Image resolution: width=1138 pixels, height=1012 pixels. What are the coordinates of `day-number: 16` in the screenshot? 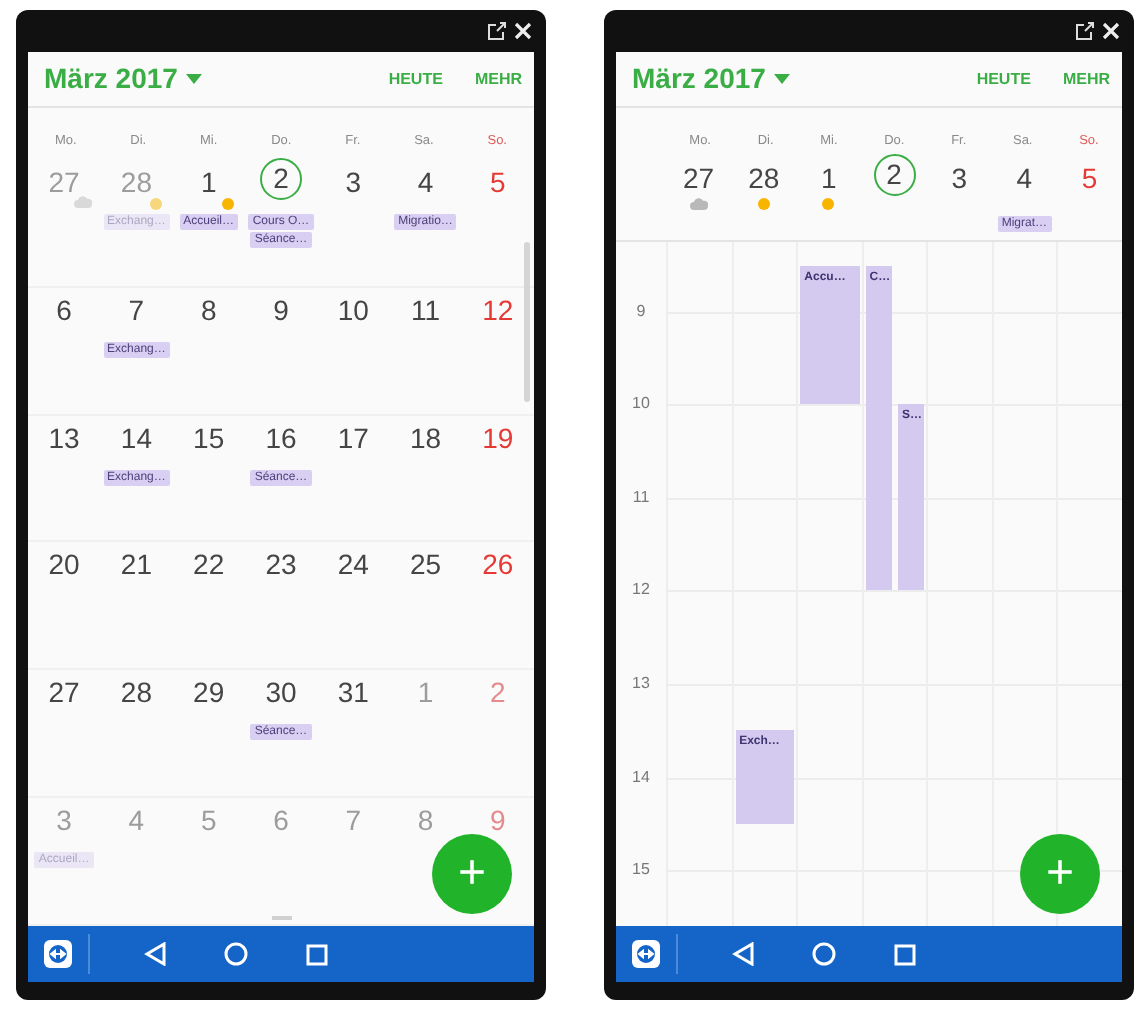 It's located at (280, 435).